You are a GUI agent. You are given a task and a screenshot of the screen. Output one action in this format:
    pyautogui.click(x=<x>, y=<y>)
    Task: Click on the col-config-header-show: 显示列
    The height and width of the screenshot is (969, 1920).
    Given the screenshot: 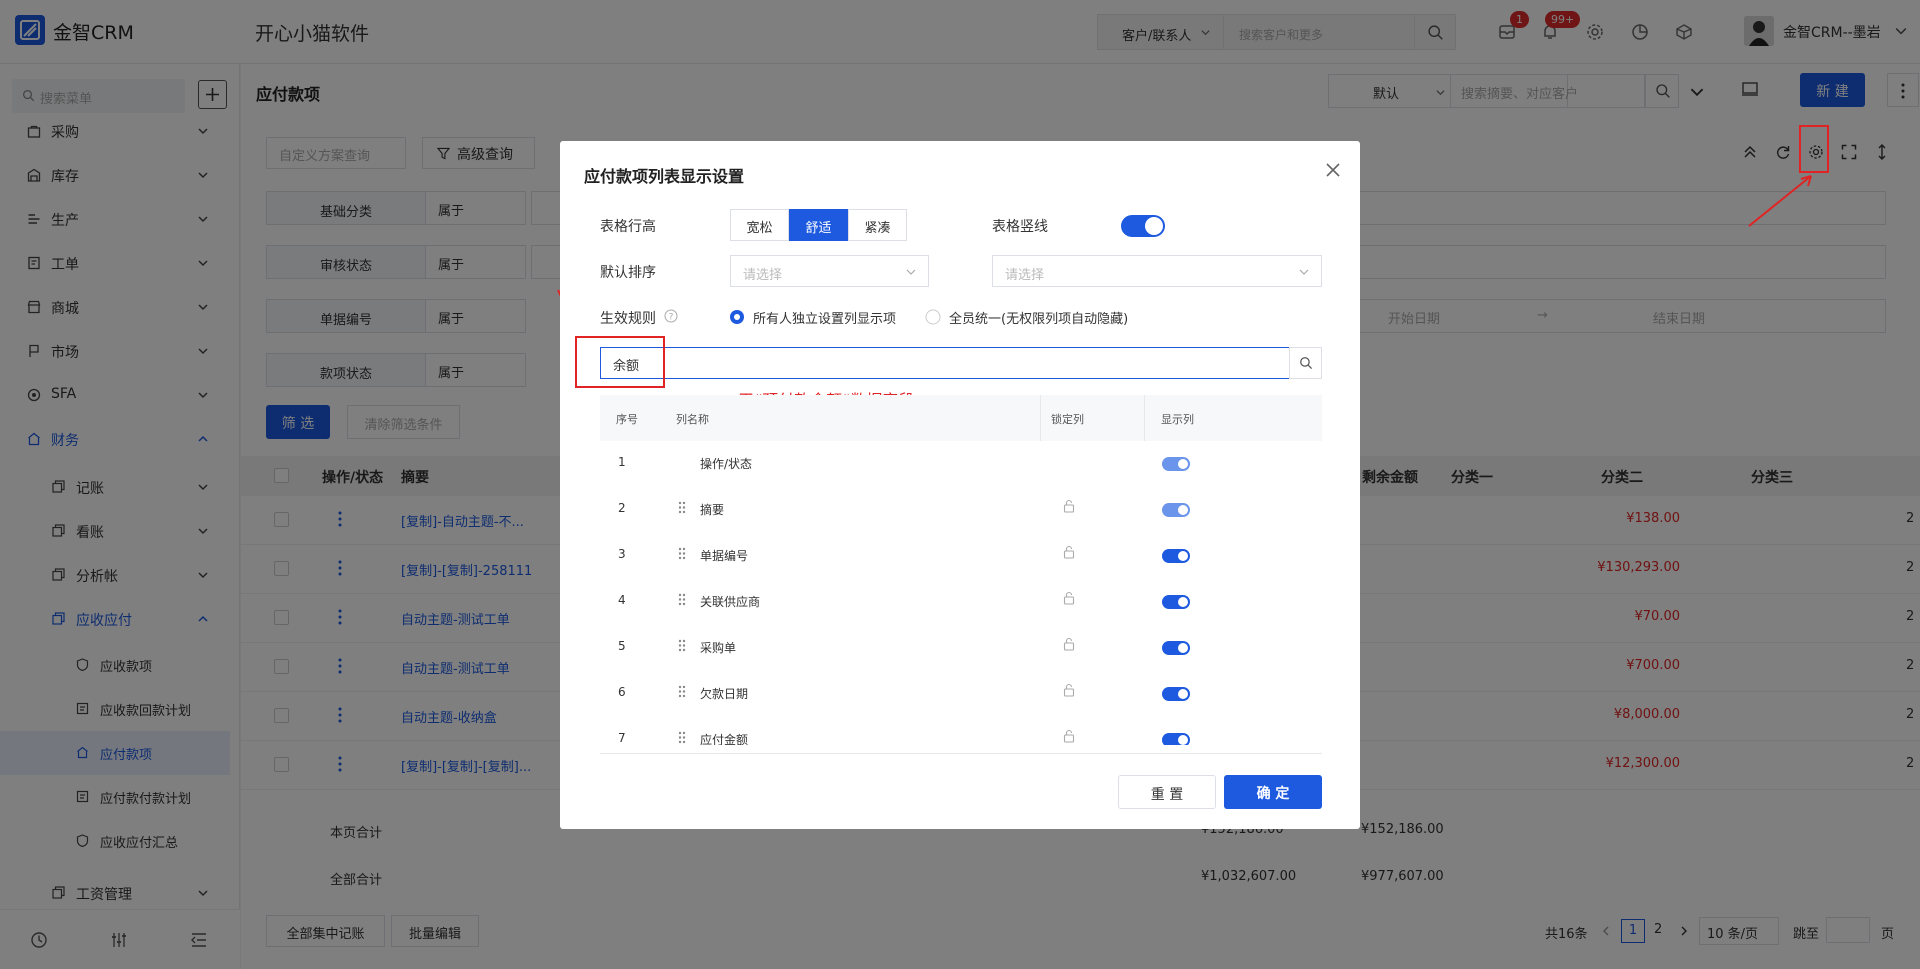 What is the action you would take?
    pyautogui.click(x=1177, y=419)
    